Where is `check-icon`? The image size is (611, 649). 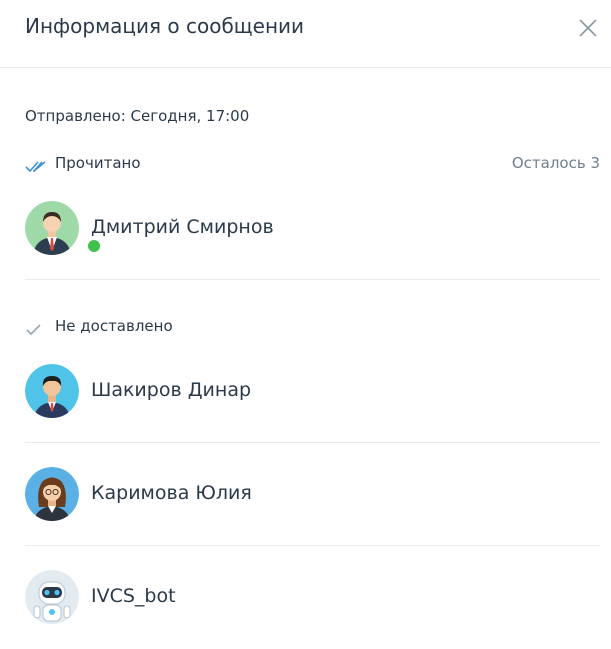 check-icon is located at coordinates (37, 331).